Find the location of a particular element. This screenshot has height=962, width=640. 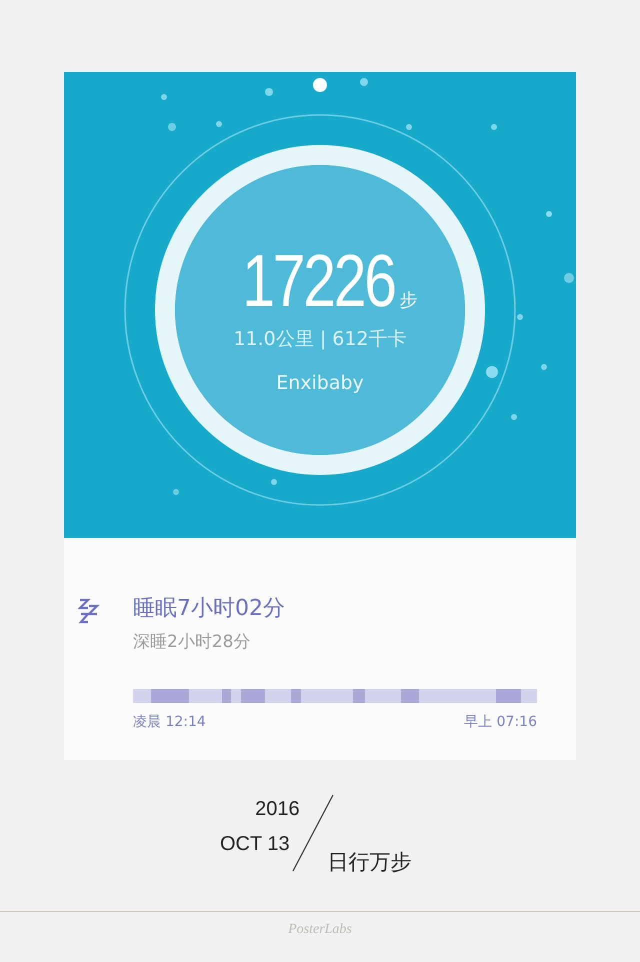

step-count: 17226 is located at coordinates (318, 281).